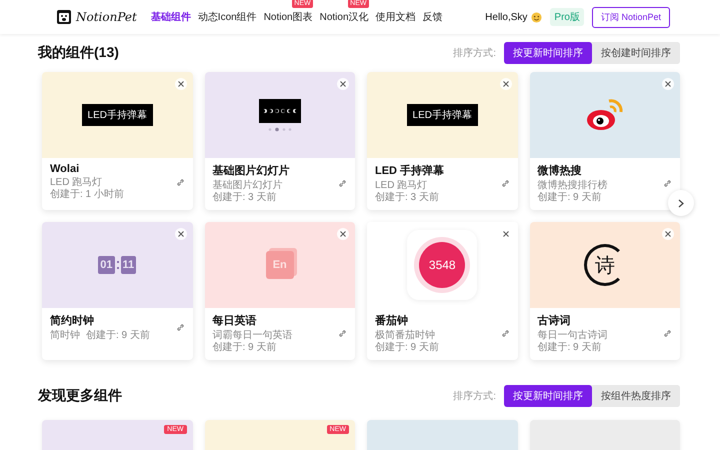  Describe the element at coordinates (604, 115) in the screenshot. I see `weibo-logo-icon` at that location.